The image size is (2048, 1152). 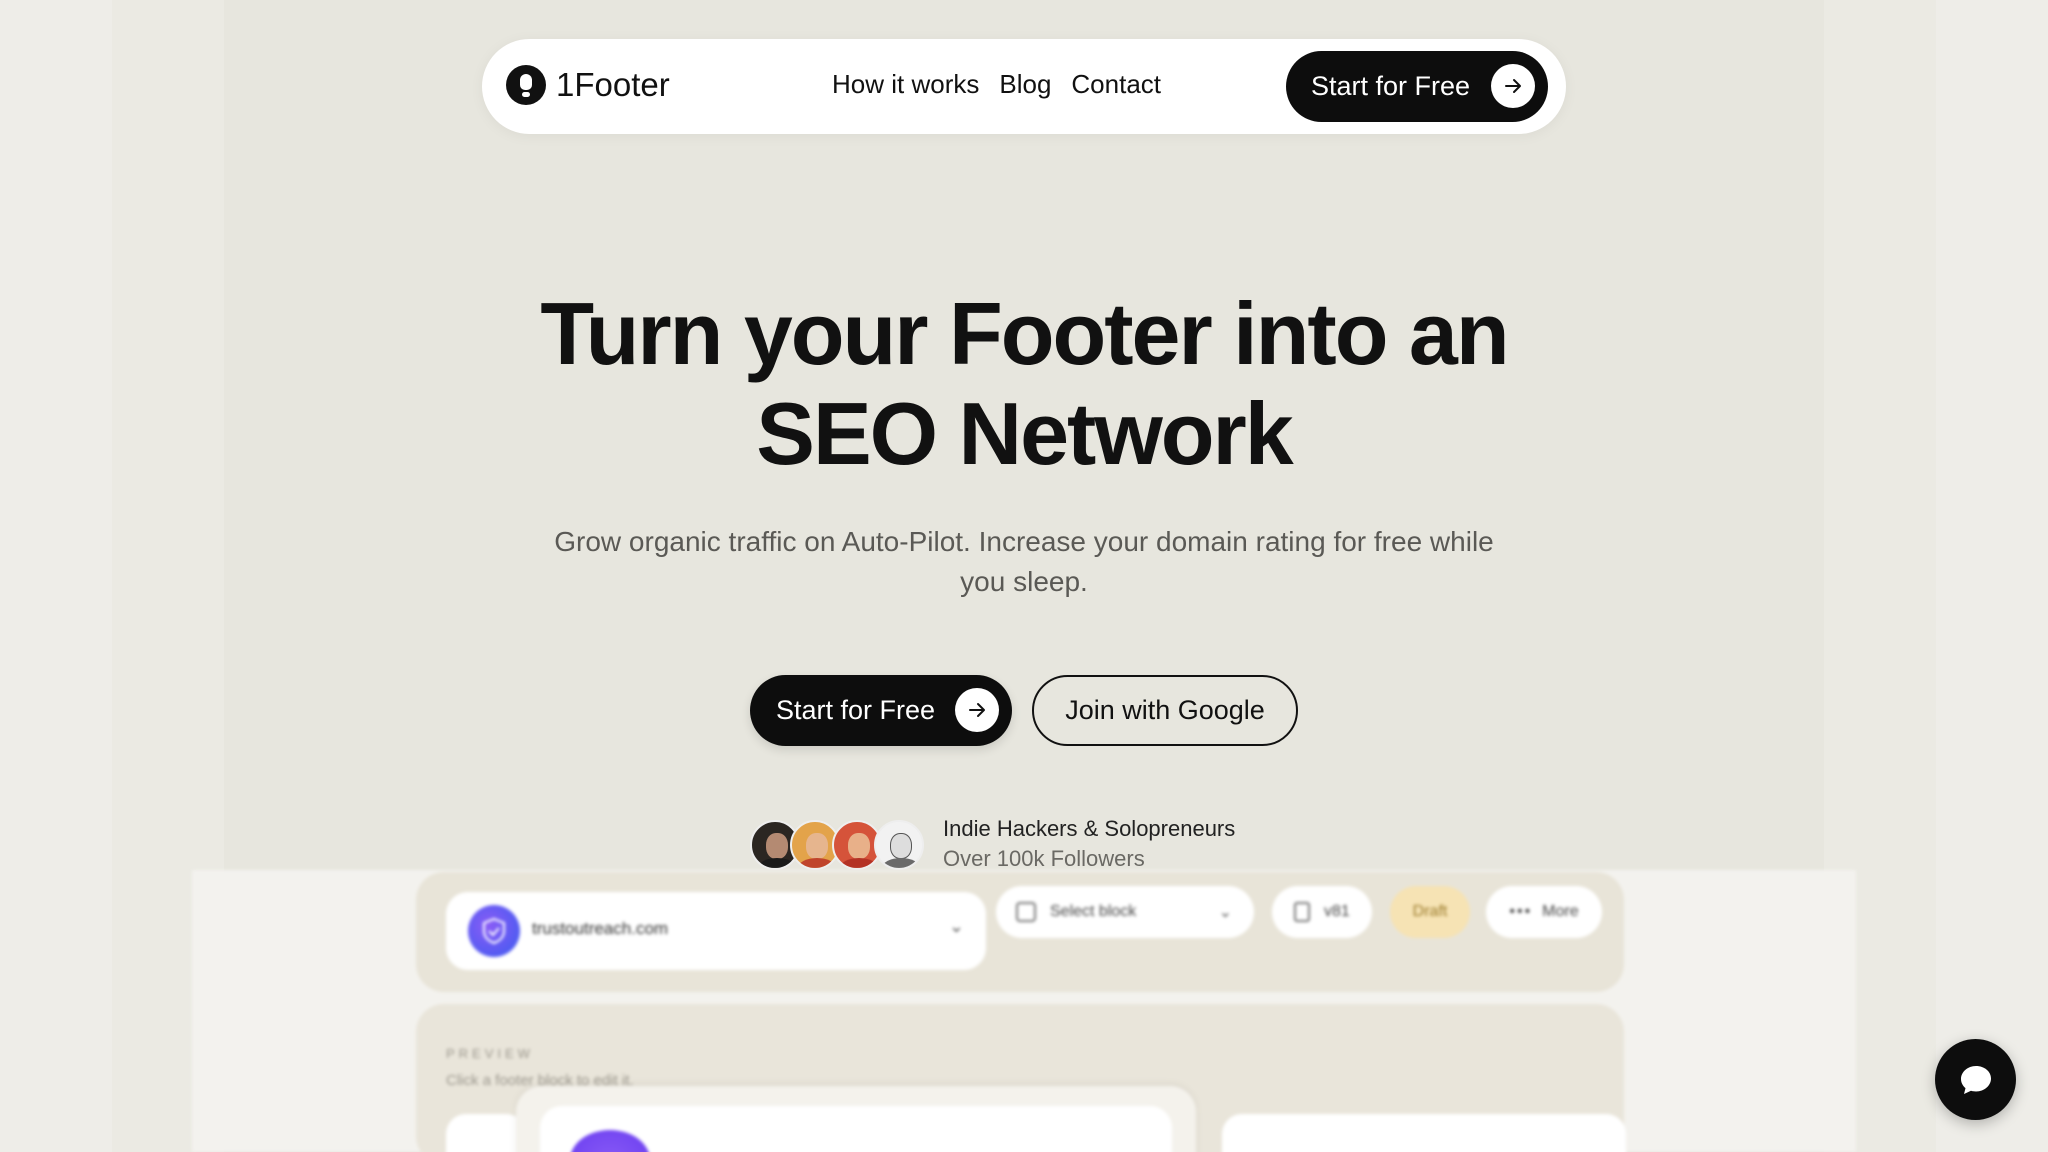 I want to click on footer-block-selected, so click(x=856, y=1119).